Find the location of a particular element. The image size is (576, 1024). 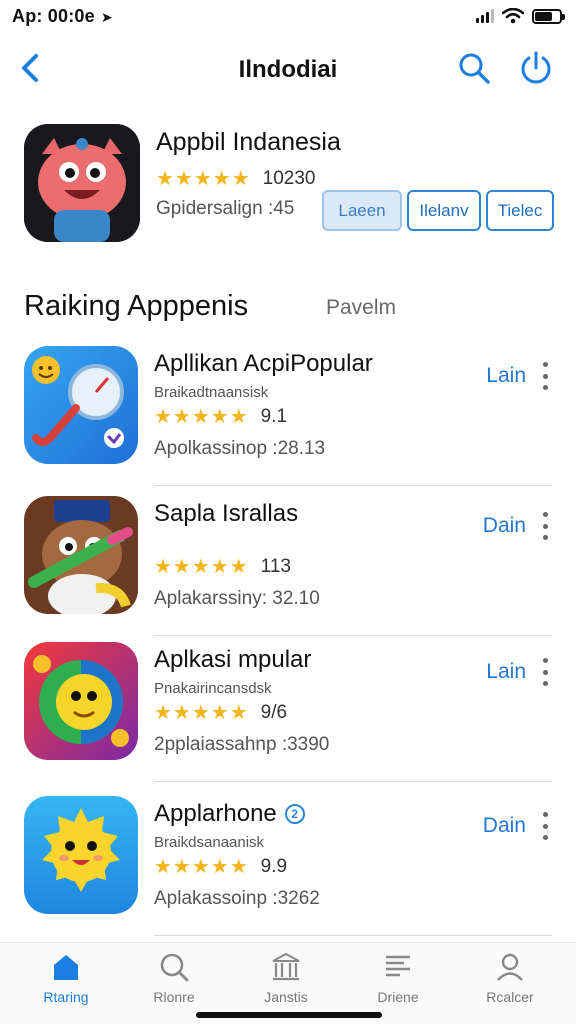

list-icon is located at coordinates (398, 966).